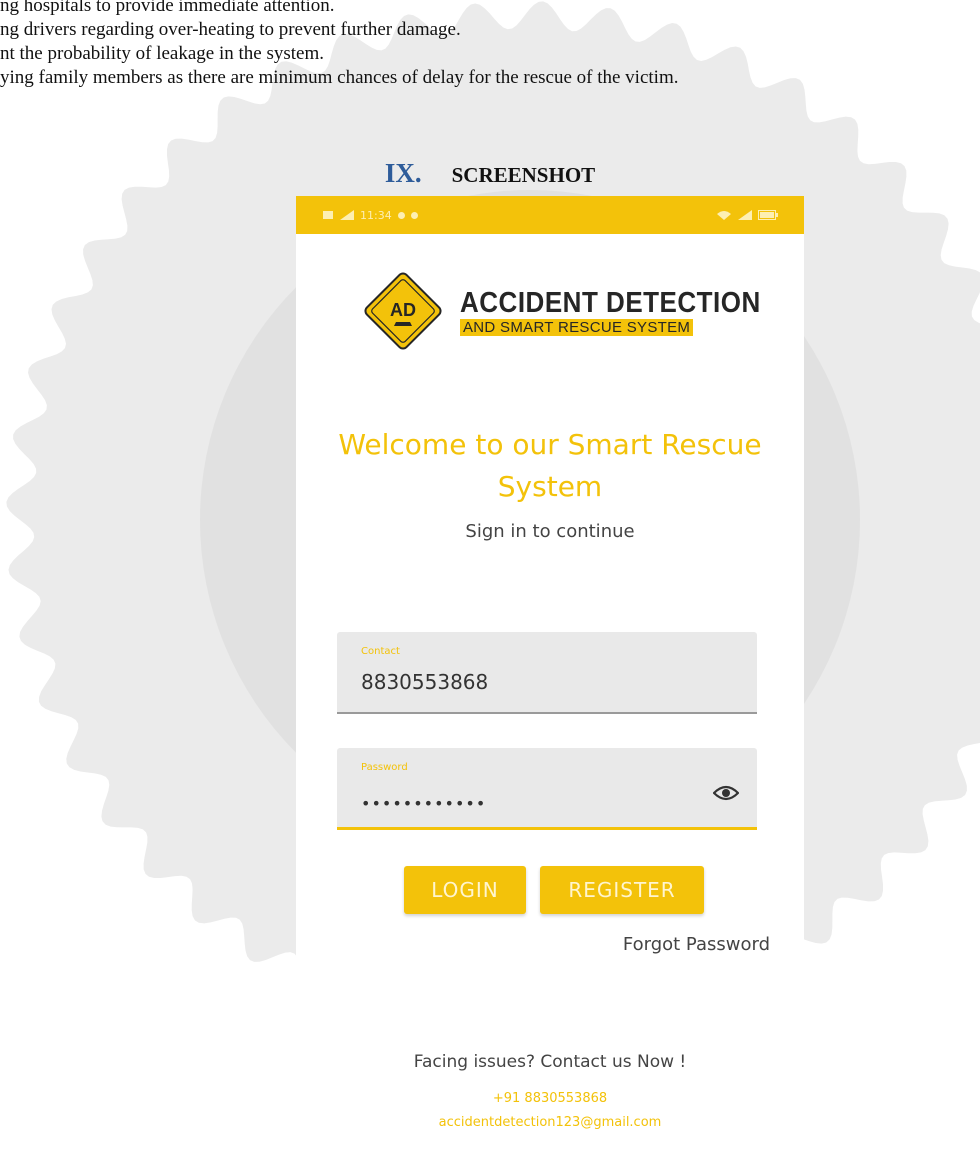  Describe the element at coordinates (550, 215) in the screenshot. I see `status-bar: 11:34` at that location.